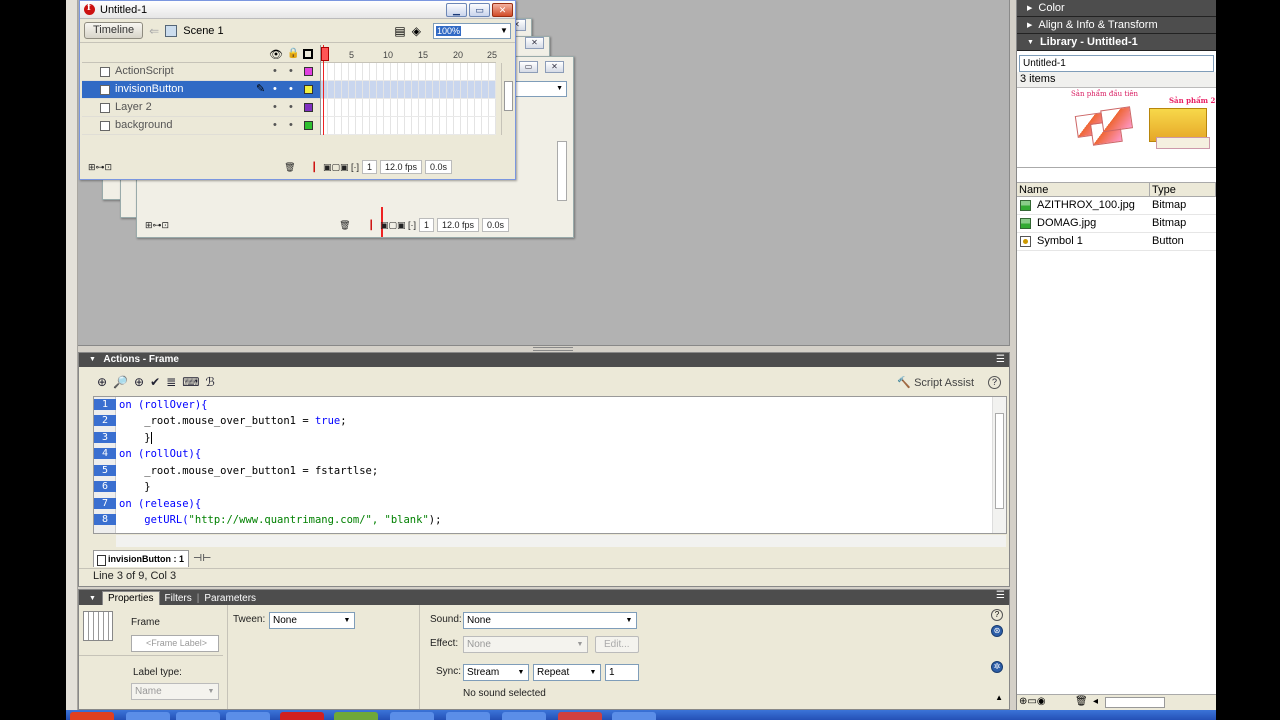 This screenshot has height=720, width=1280. I want to click on check-syntax-icon: ✔, so click(155, 382).